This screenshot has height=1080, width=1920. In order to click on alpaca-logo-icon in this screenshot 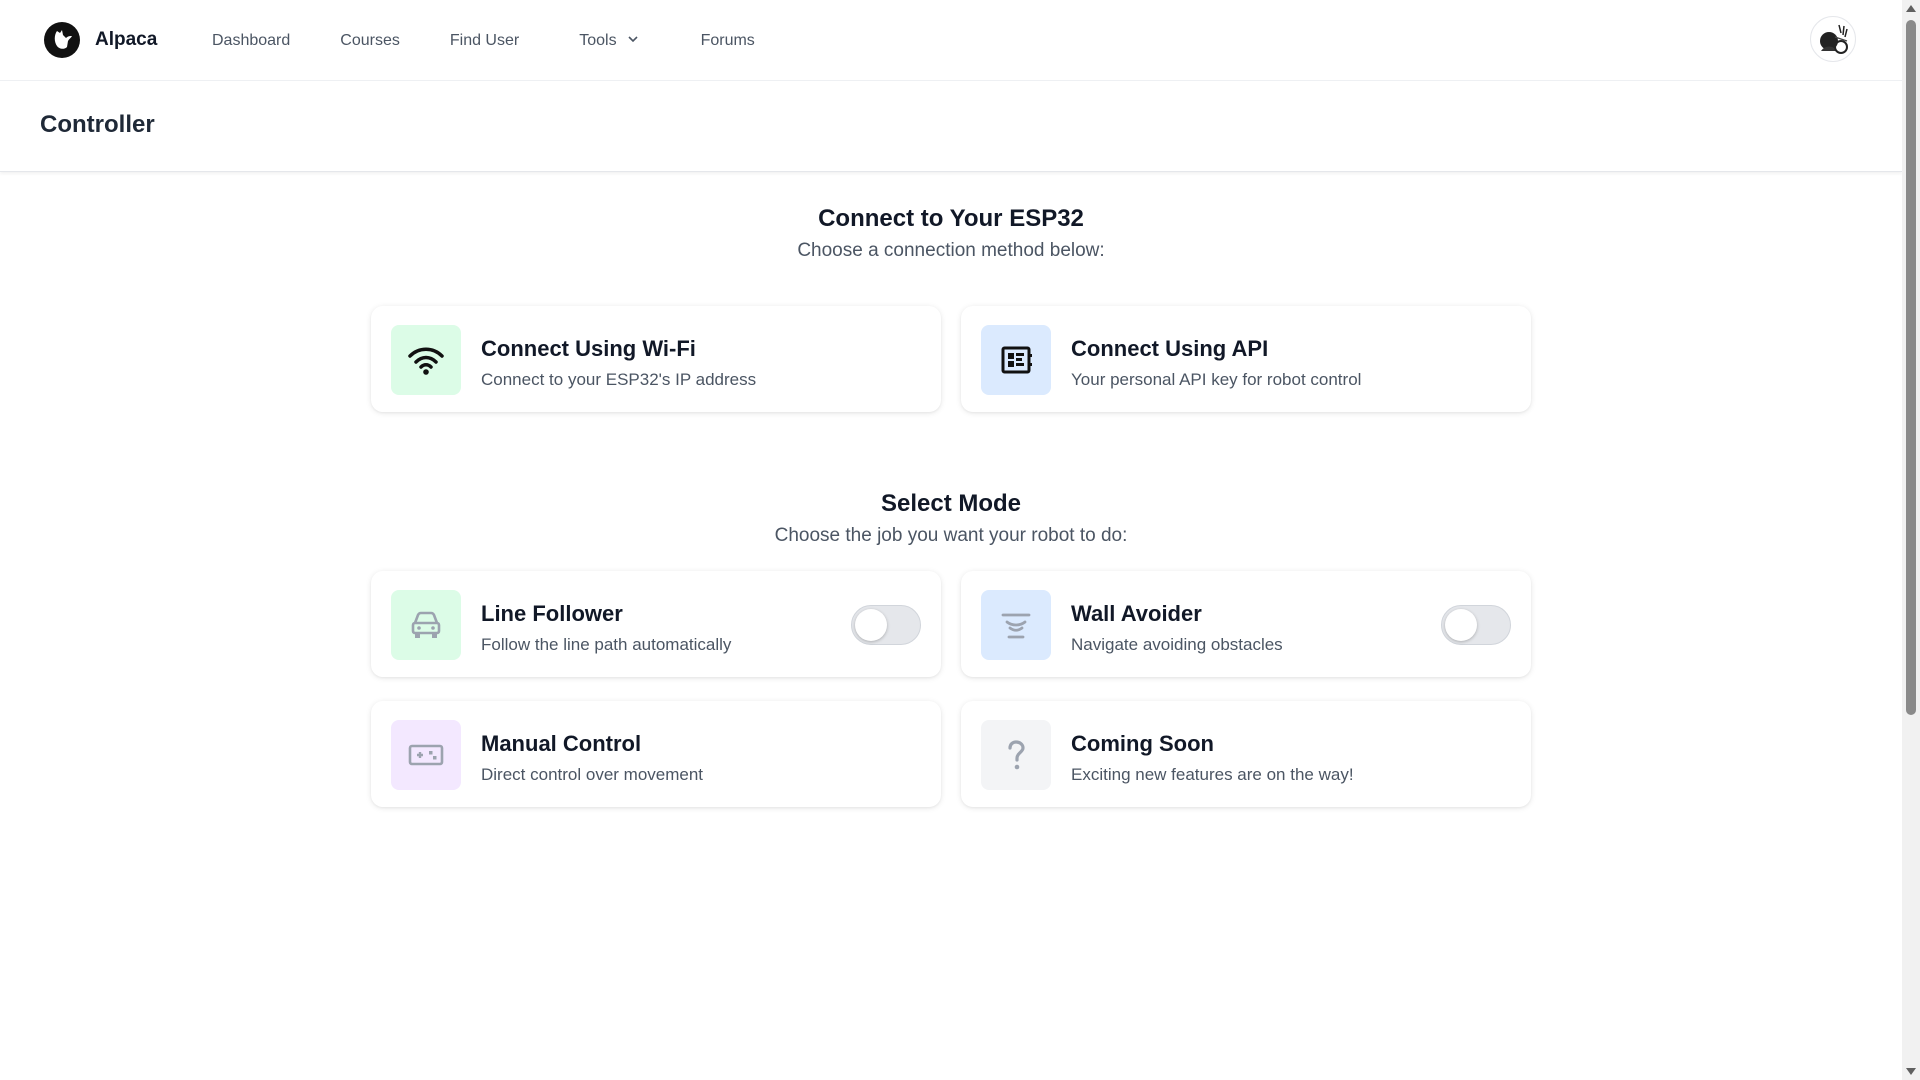, I will do `click(62, 40)`.